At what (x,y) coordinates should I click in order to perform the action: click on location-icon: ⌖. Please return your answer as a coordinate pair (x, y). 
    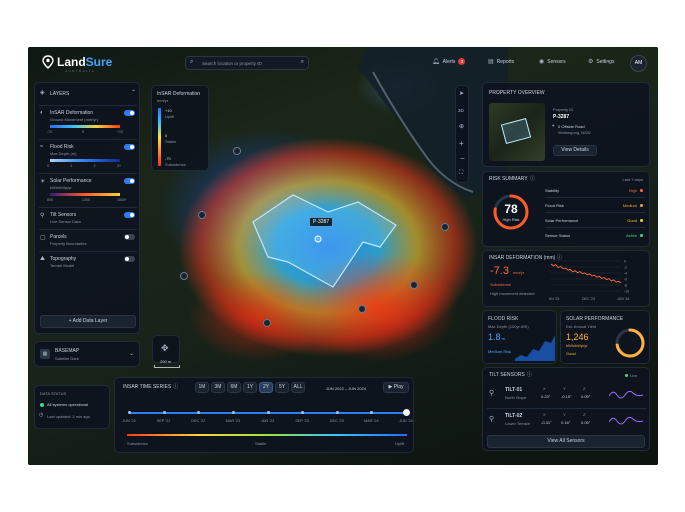
    Looking at the image, I should click on (553, 125).